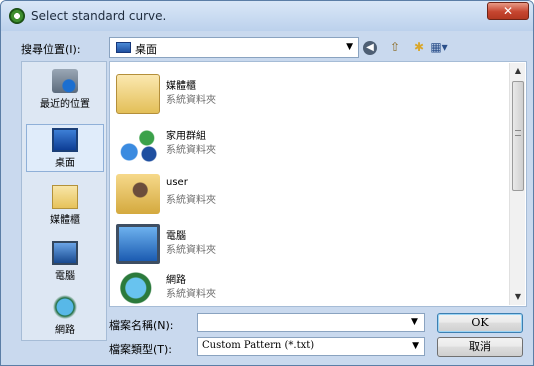 The width and height of the screenshot is (534, 366). Describe the element at coordinates (258, 345) in the screenshot. I see `filetype-value: Custom Pattern (*.txt)` at that location.